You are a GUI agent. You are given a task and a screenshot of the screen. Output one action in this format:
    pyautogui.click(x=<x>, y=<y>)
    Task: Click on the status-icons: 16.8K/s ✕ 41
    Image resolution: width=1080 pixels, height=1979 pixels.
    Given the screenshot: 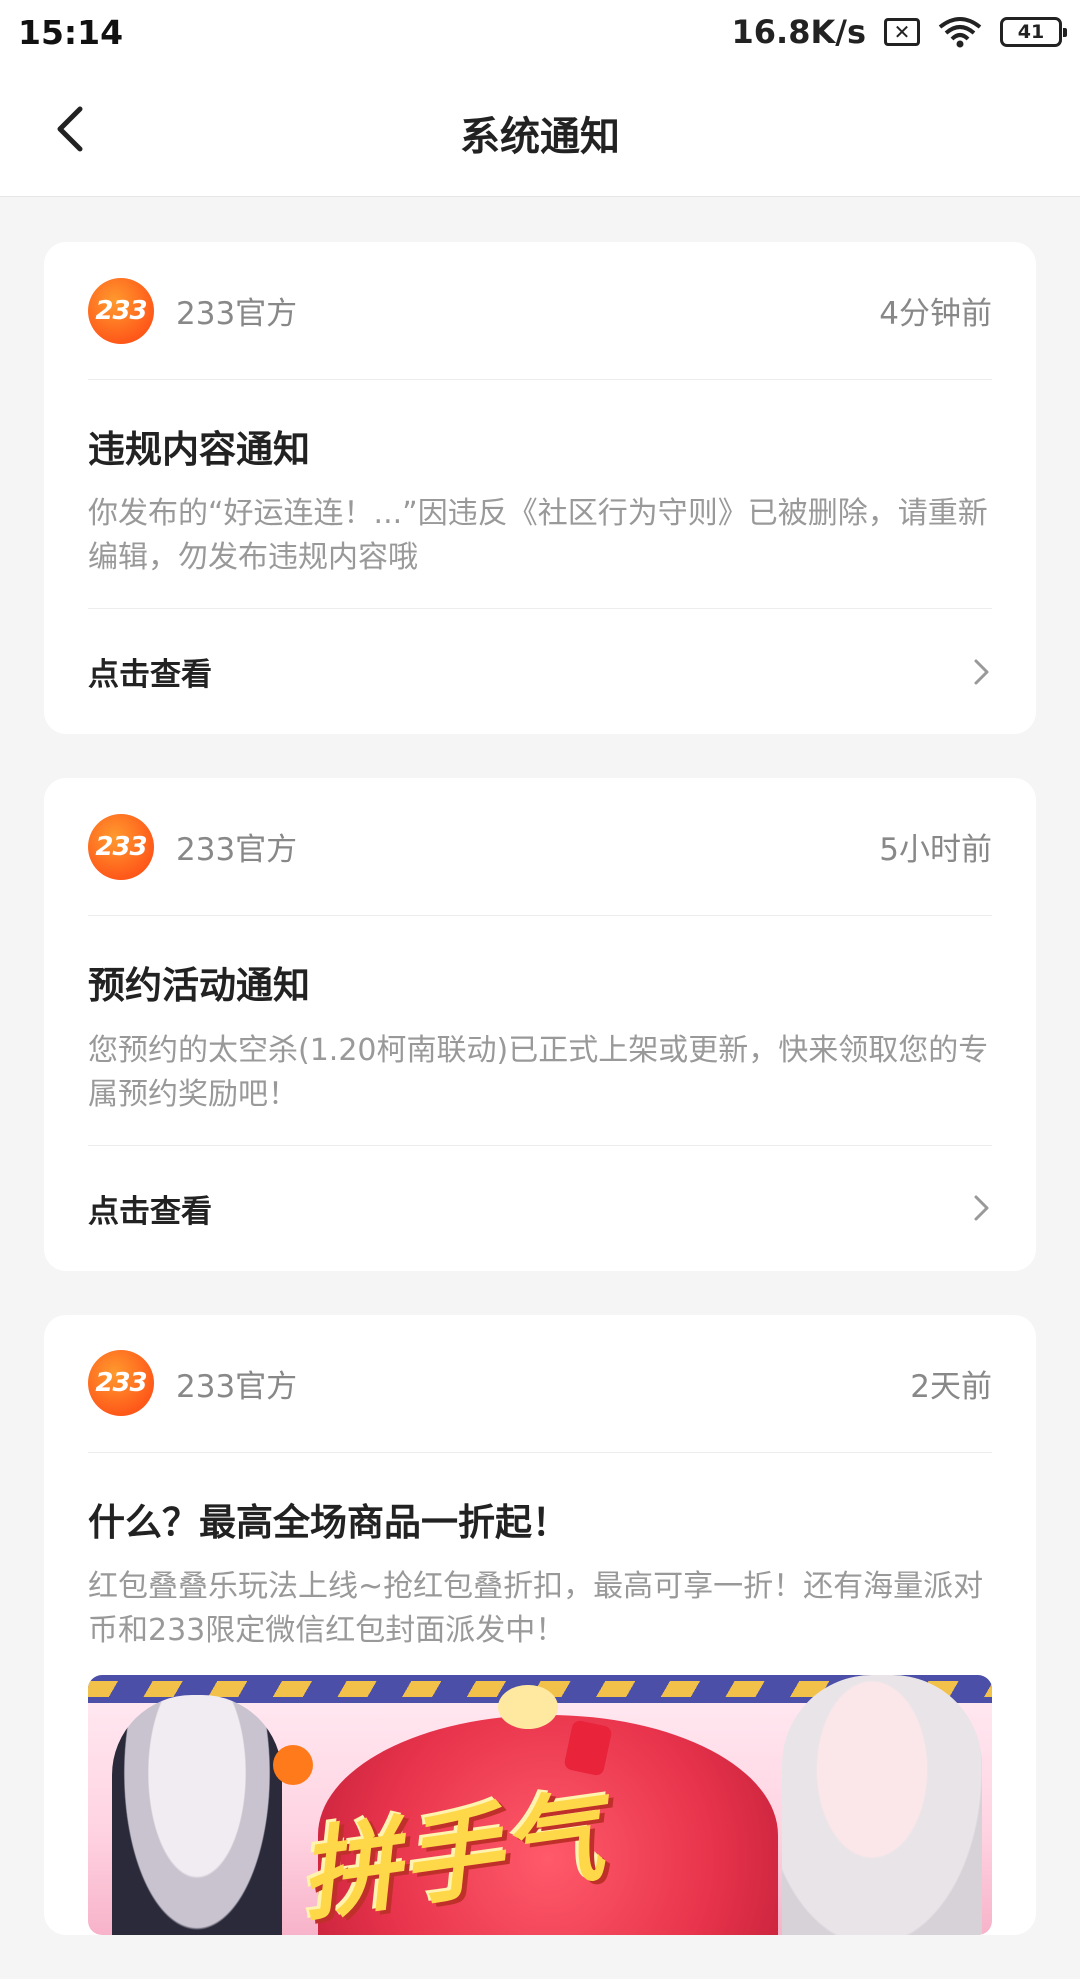 What is the action you would take?
    pyautogui.click(x=899, y=32)
    